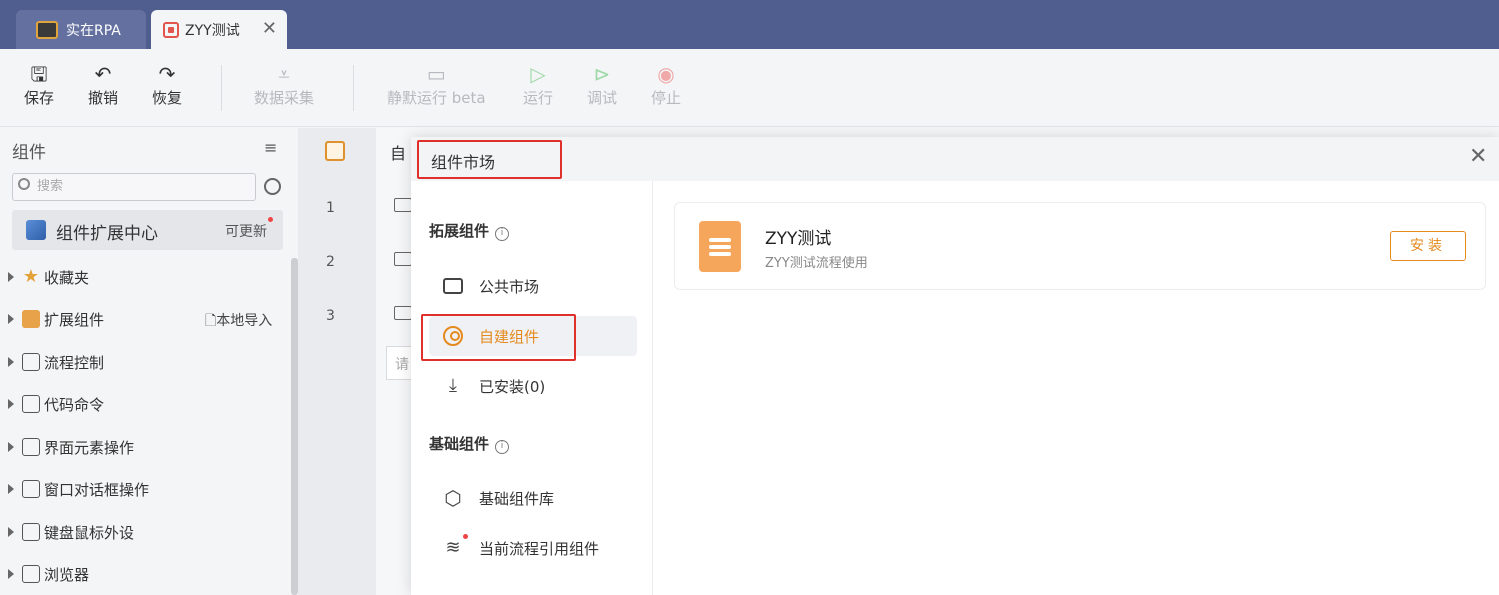  What do you see at coordinates (955, 159) in the screenshot?
I see `dialog-header: 组件市场 ✕` at bounding box center [955, 159].